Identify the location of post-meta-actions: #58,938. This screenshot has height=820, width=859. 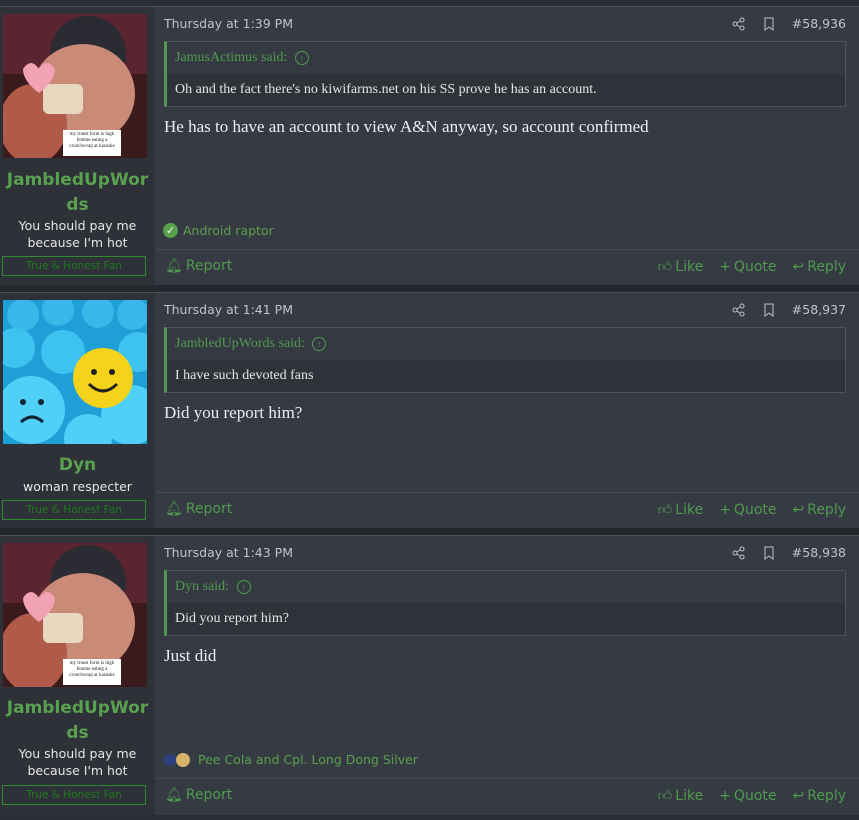
(789, 552).